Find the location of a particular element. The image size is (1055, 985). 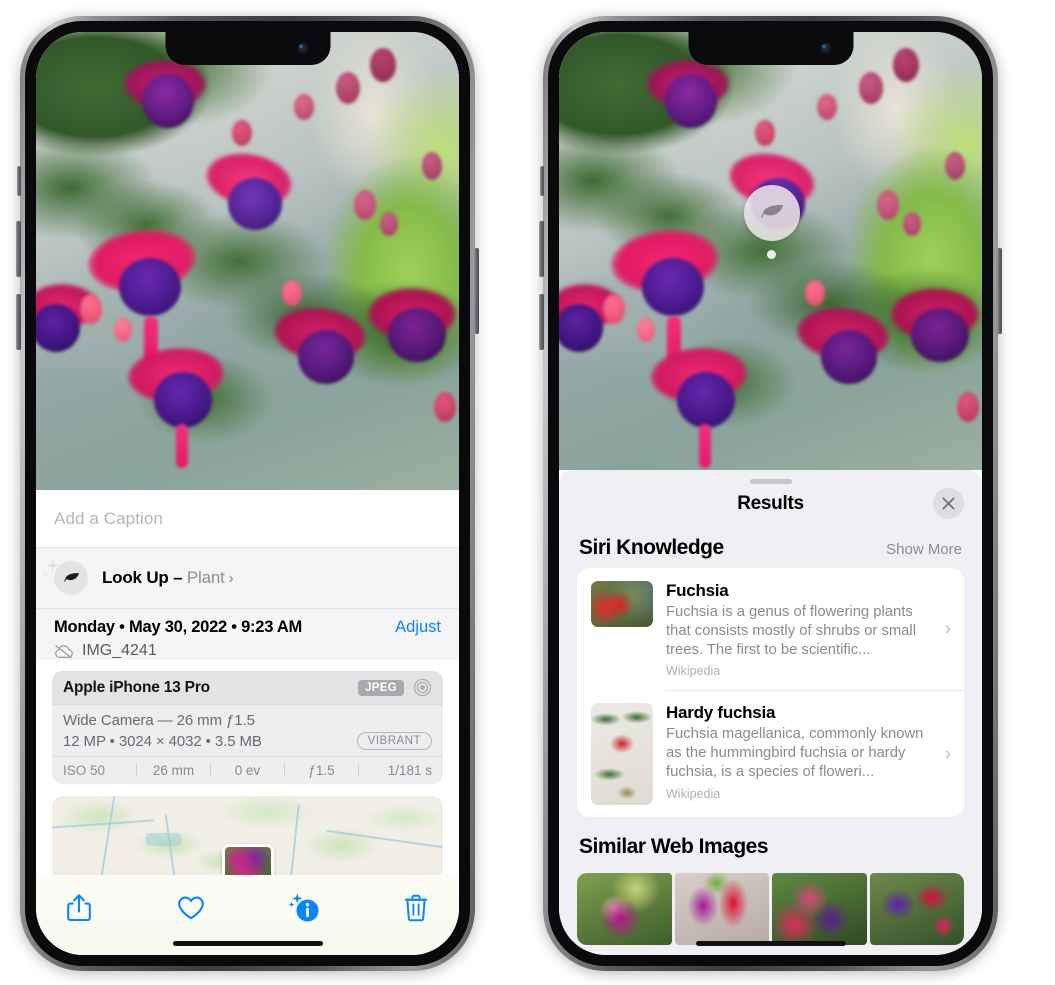

look-up-row: Look Up – Plant › is located at coordinates (247, 578).